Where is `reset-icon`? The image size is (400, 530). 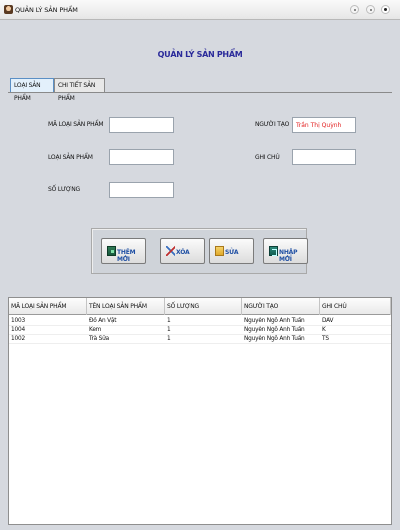 reset-icon is located at coordinates (273, 251).